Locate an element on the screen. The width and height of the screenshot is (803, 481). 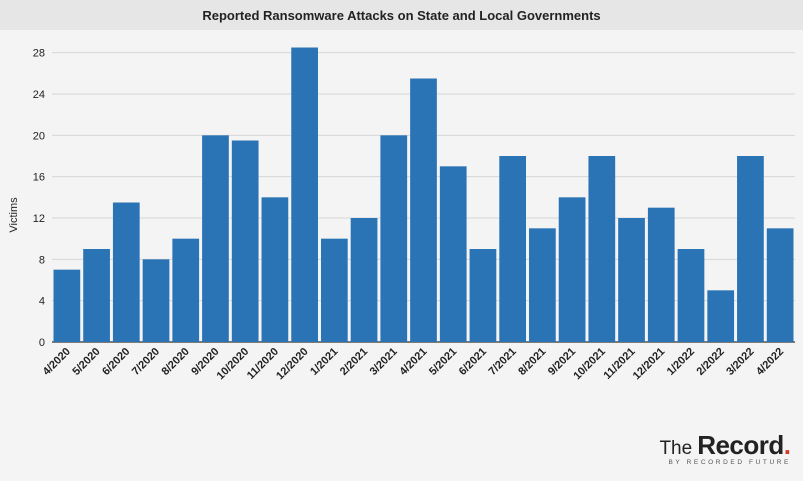
x-tick-label: 1/2022 is located at coordinates (681, 362).